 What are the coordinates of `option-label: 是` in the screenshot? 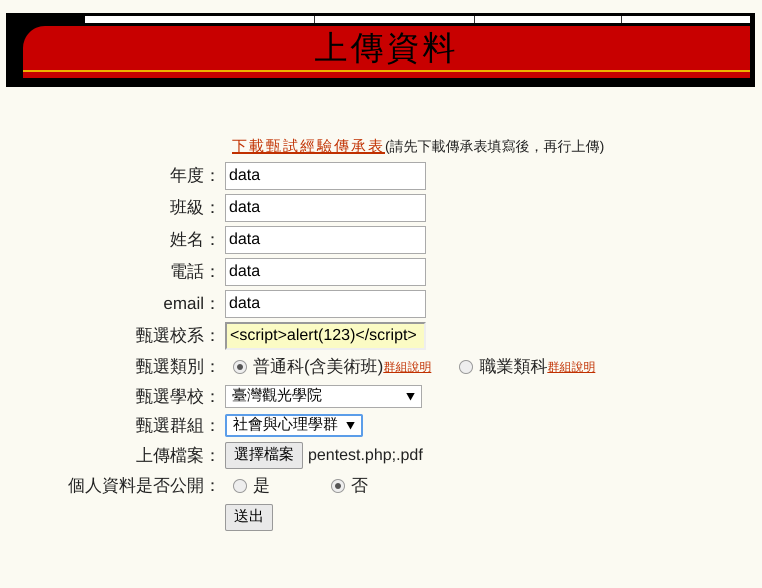 It's located at (261, 486).